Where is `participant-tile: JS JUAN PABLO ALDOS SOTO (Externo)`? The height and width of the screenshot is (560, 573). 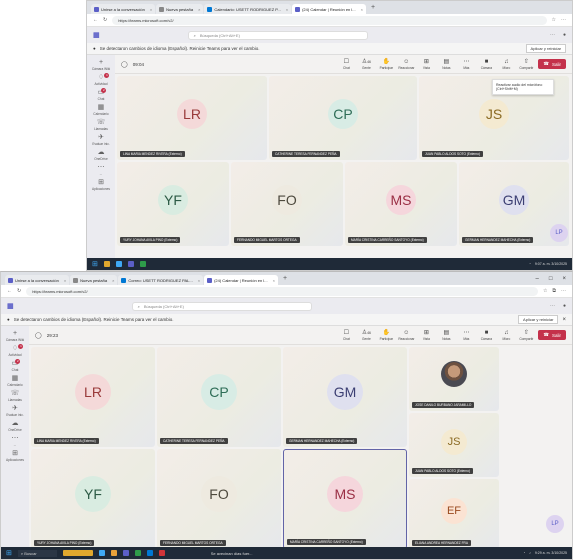 participant-tile: JS JUAN PABLO ALDOS SOTO (Externo) is located at coordinates (454, 445).